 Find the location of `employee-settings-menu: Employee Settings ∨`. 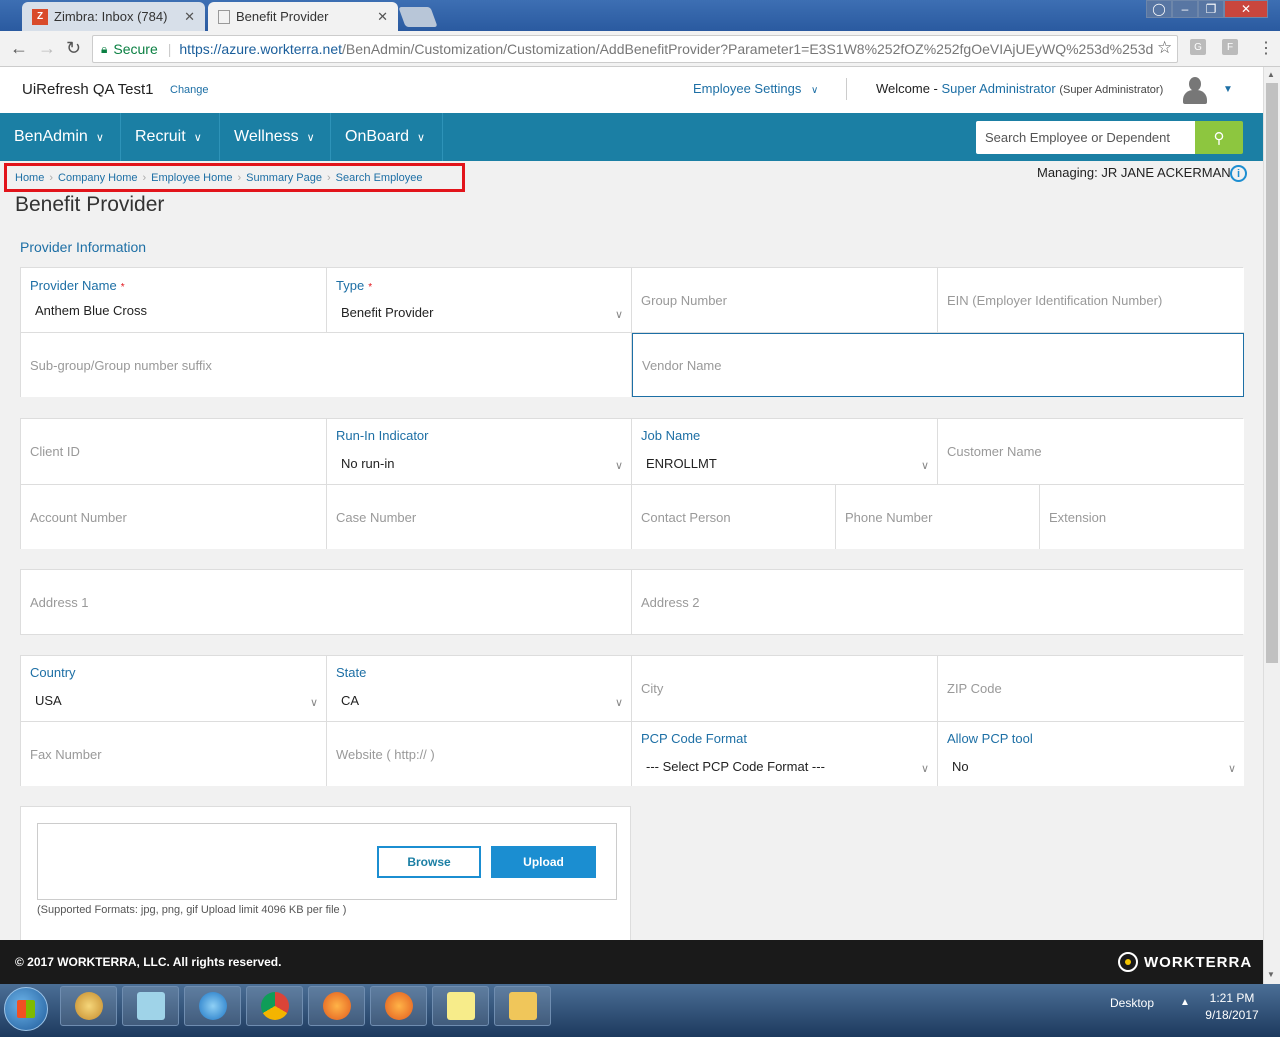

employee-settings-menu: Employee Settings ∨ is located at coordinates (755, 88).